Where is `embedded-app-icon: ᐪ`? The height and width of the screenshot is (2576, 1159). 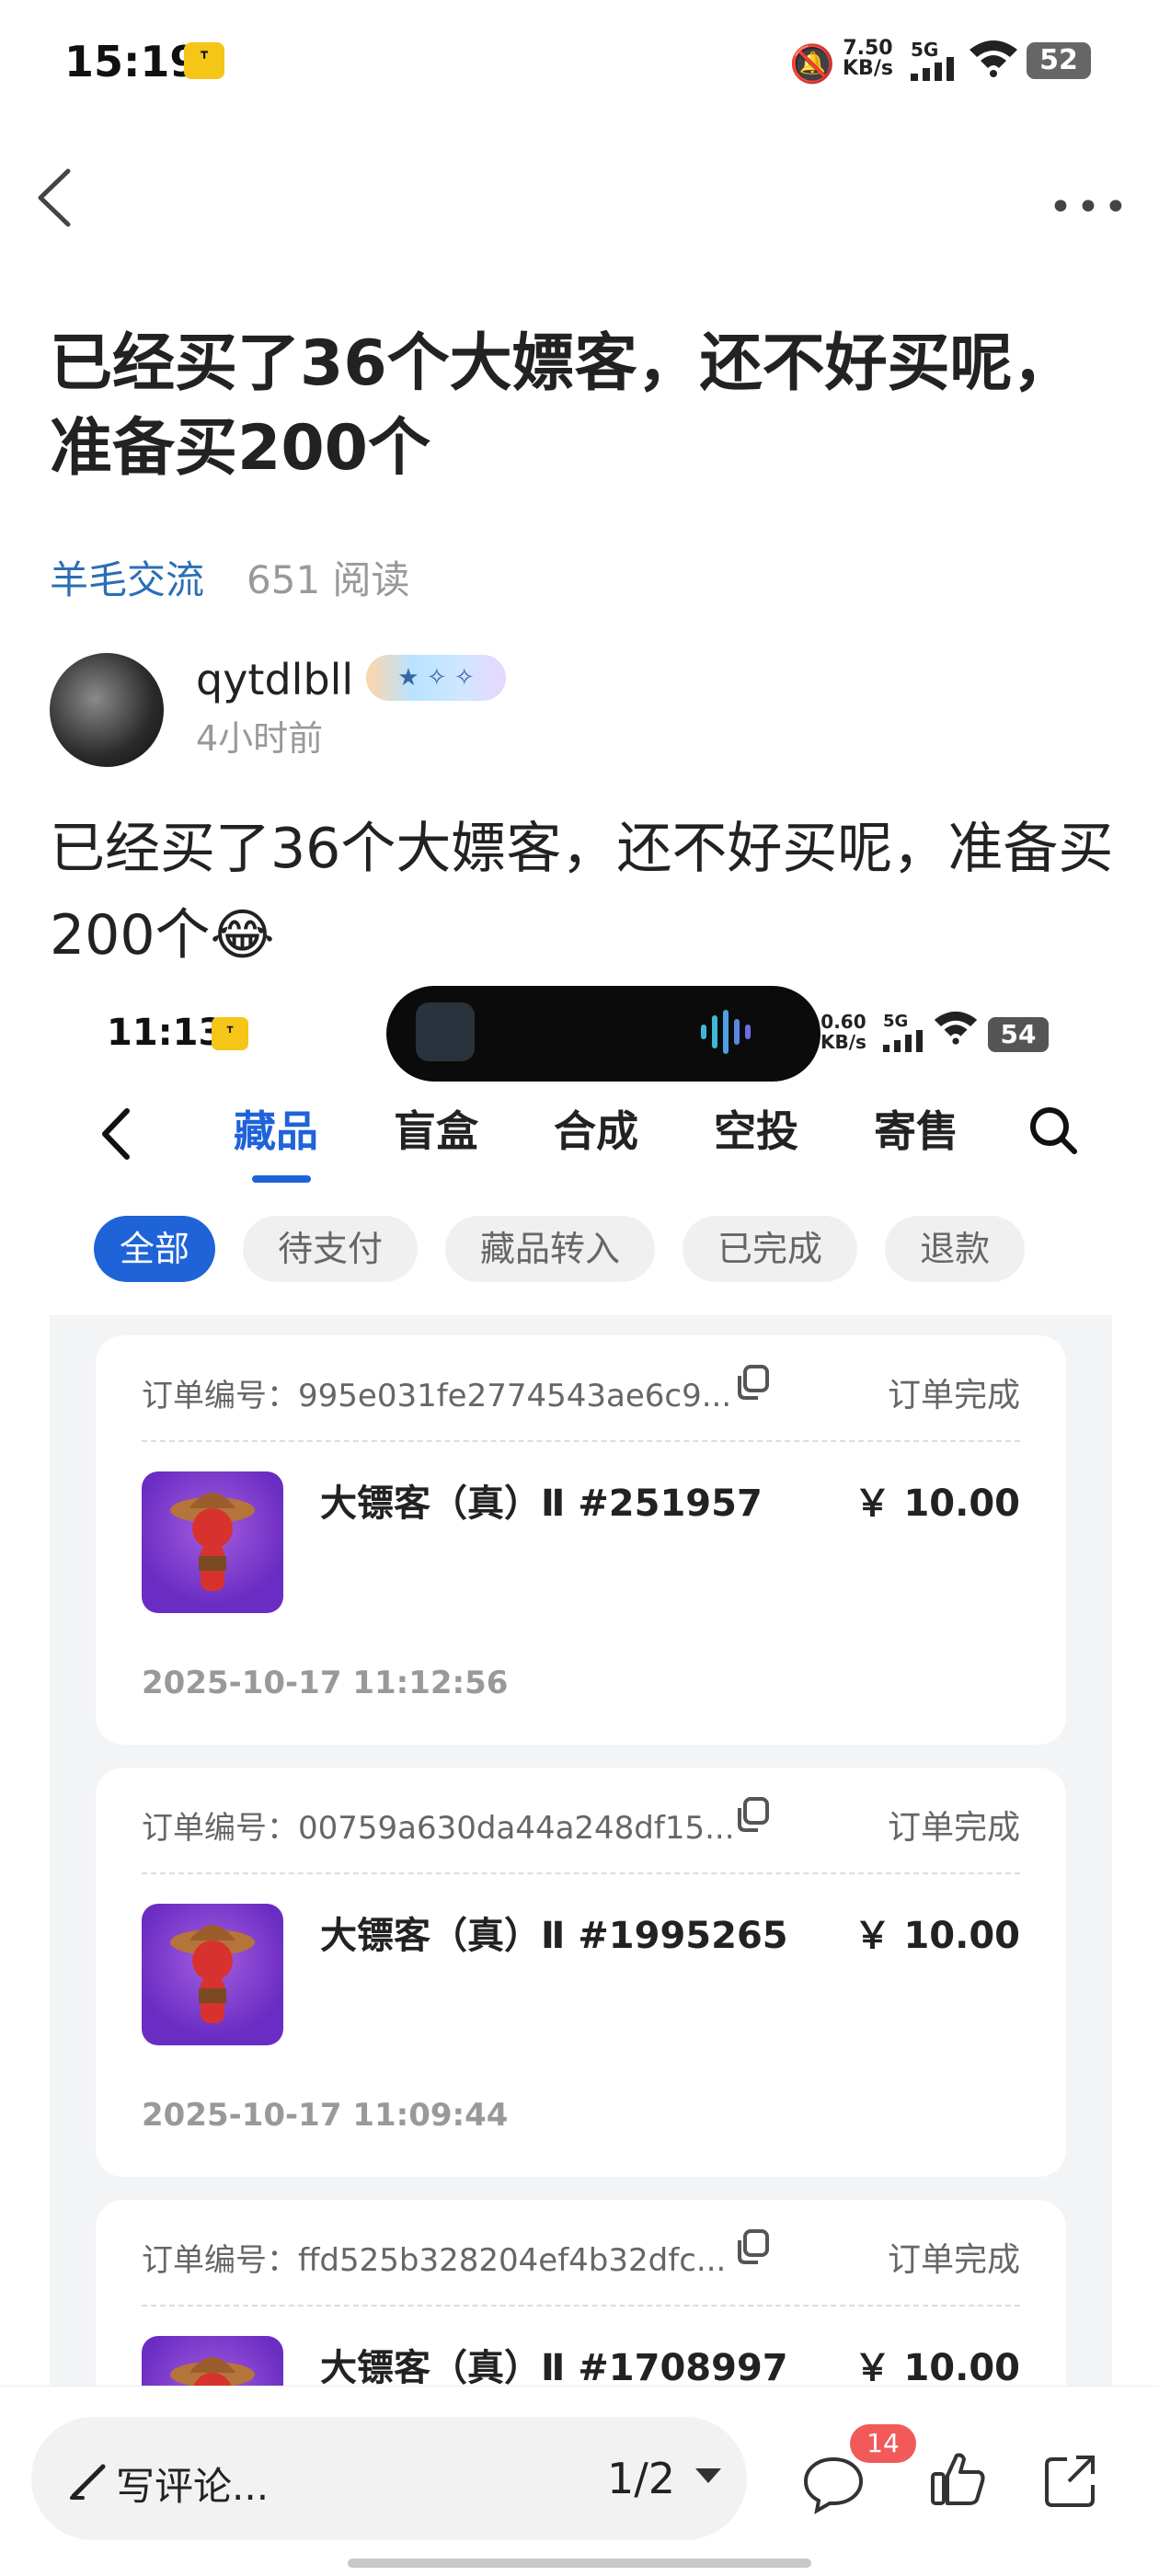
embedded-app-icon: ᐪ is located at coordinates (230, 1033).